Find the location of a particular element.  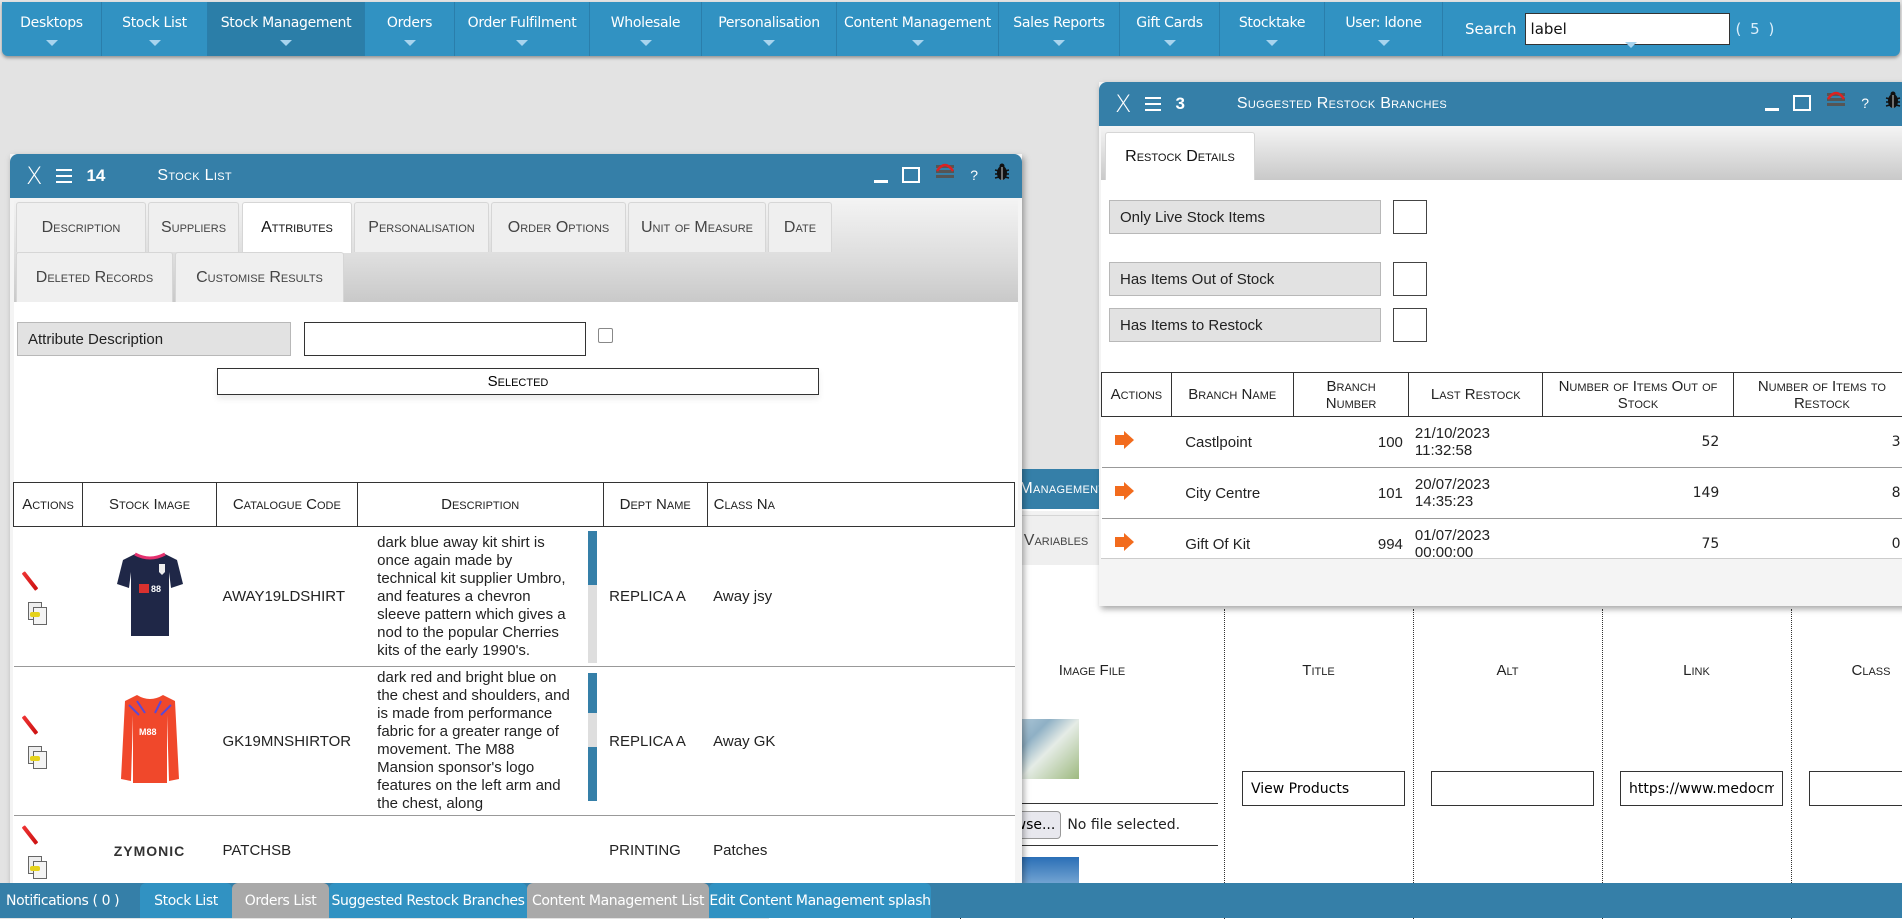

nav-content-management: Content Management is located at coordinates (918, 29).